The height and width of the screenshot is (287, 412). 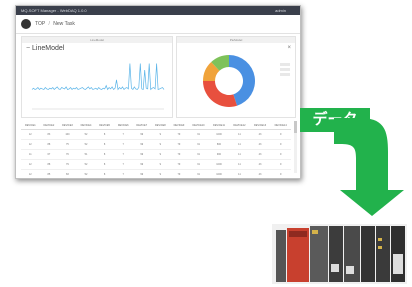 I want to click on table-row: 12 88 79 52 8 7 99 9 79 31 1000 11 43 9, so click(x=156, y=164).